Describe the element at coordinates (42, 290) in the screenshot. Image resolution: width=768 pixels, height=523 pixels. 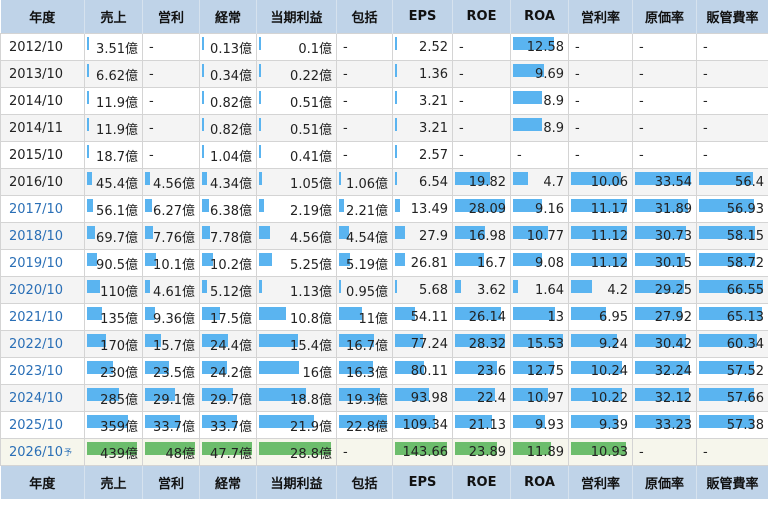
I see `fiscal-year-cell: 2020/10` at that location.